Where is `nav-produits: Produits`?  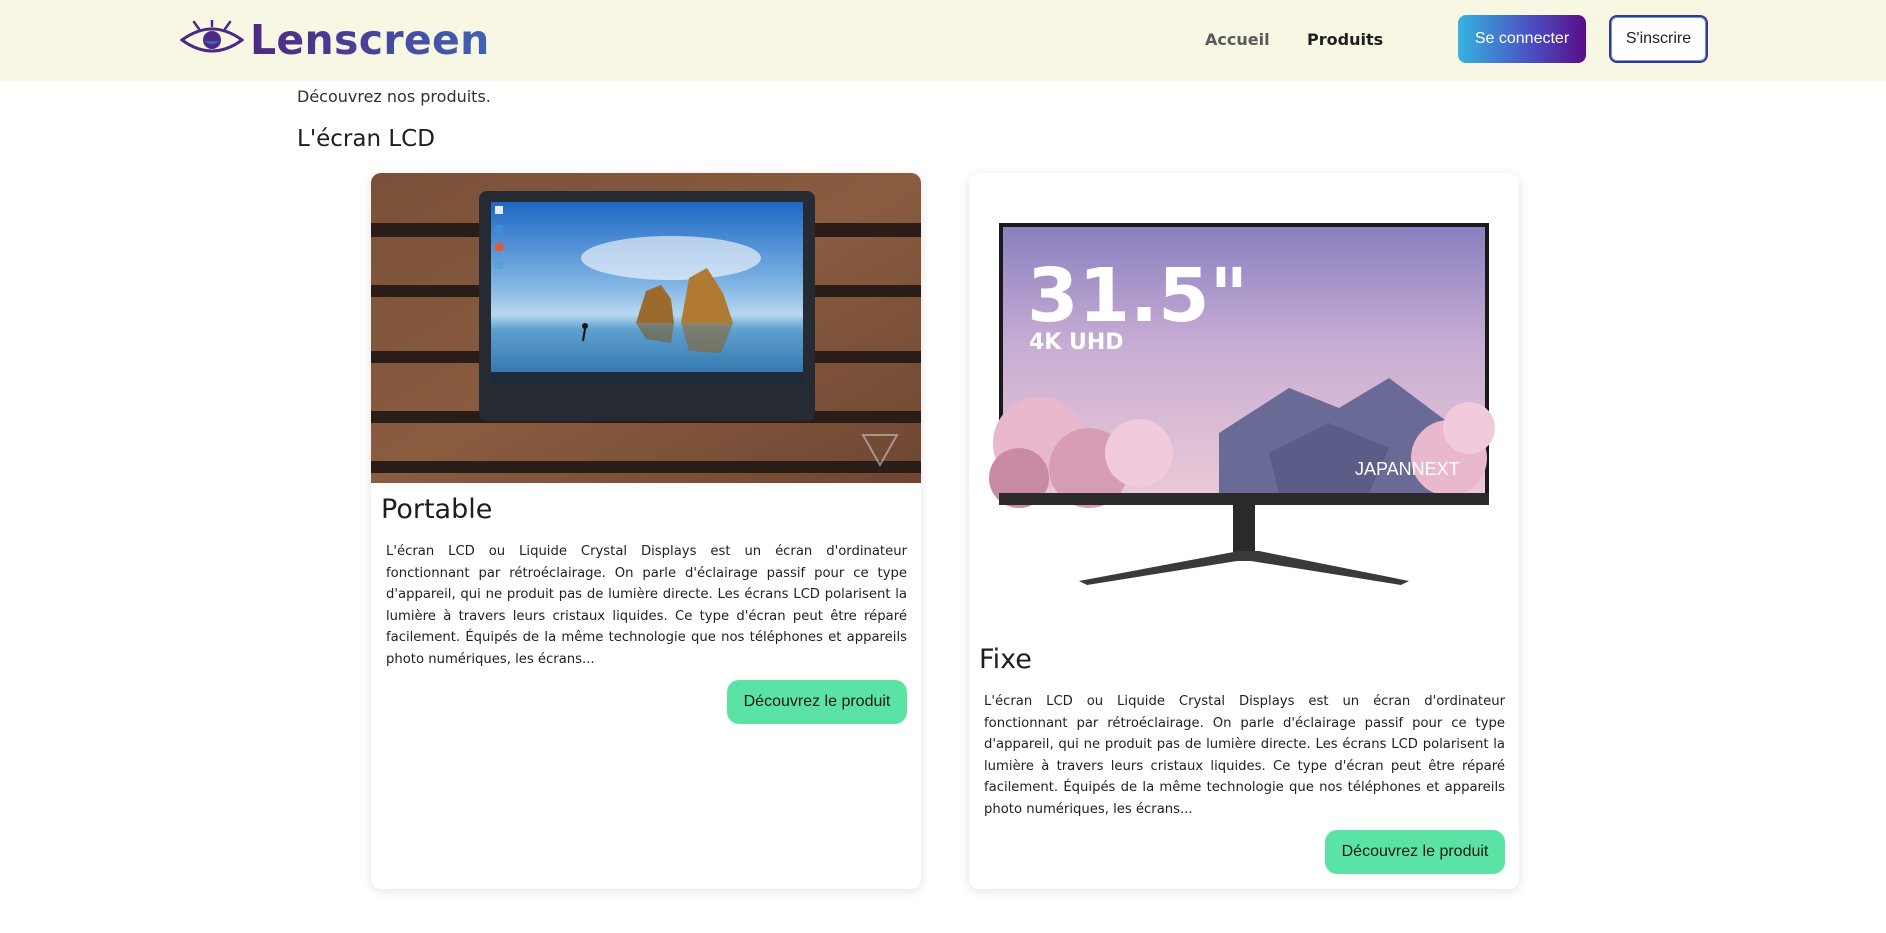 nav-produits: Produits is located at coordinates (1345, 39).